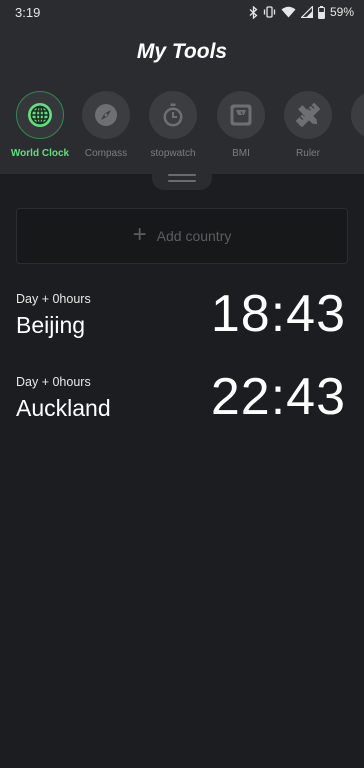 This screenshot has height=768, width=364. I want to click on add-country-button: + Add country, so click(182, 236).